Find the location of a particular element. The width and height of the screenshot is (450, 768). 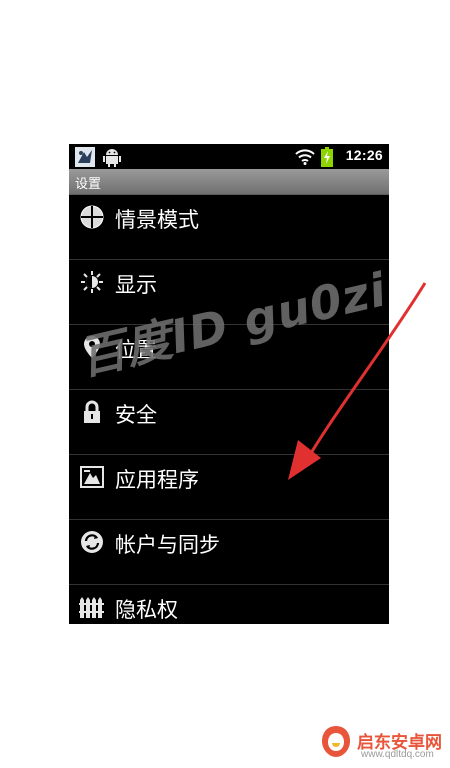

privacy-fence-icon is located at coordinates (91, 607).